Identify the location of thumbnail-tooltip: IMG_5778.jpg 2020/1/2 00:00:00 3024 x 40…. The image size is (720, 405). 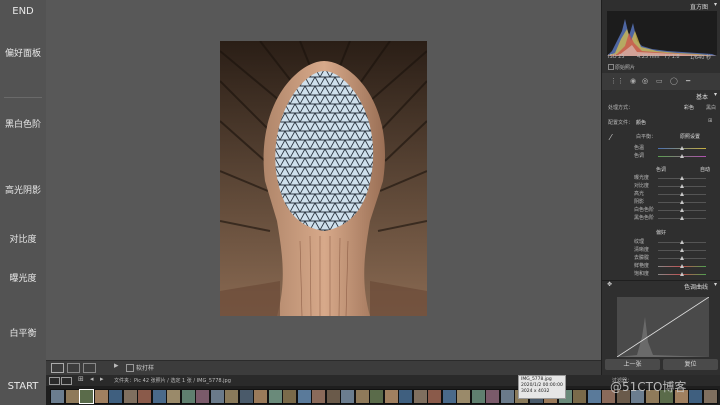
(542, 387).